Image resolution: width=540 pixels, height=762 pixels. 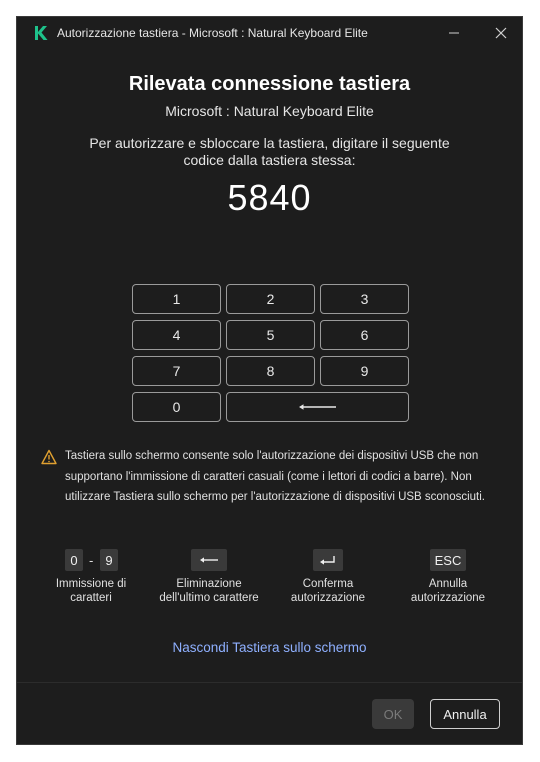 I want to click on authorization-code: 5840, so click(x=269, y=197).